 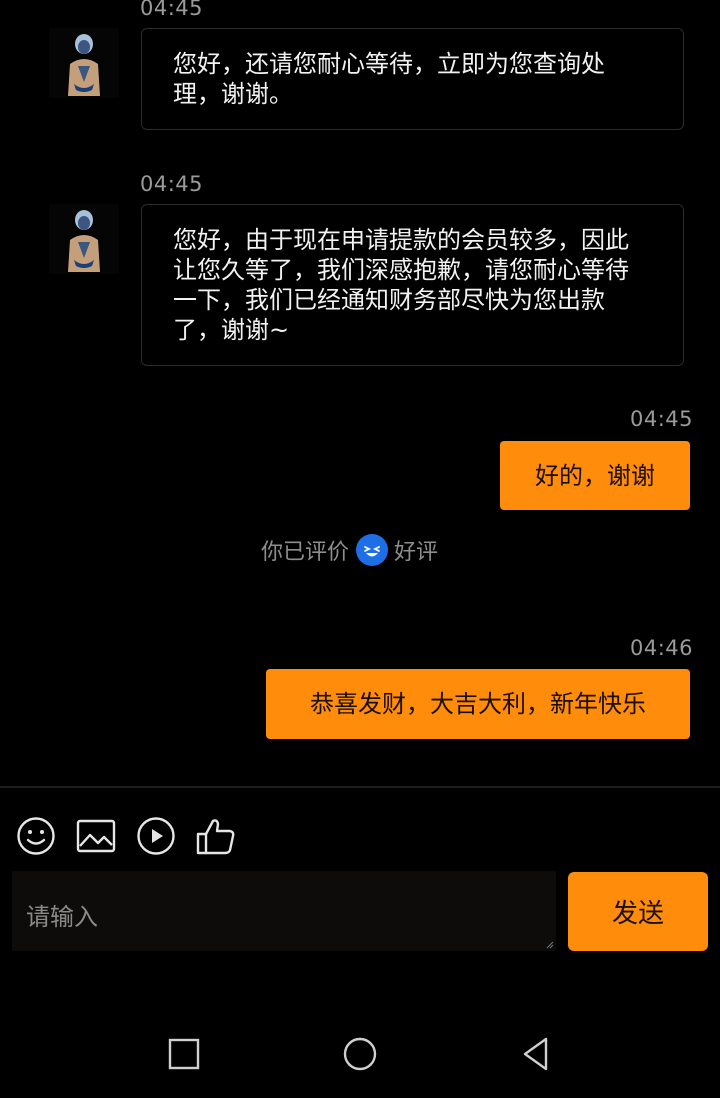 What do you see at coordinates (284, 911) in the screenshot?
I see `message-input: 请输入` at bounding box center [284, 911].